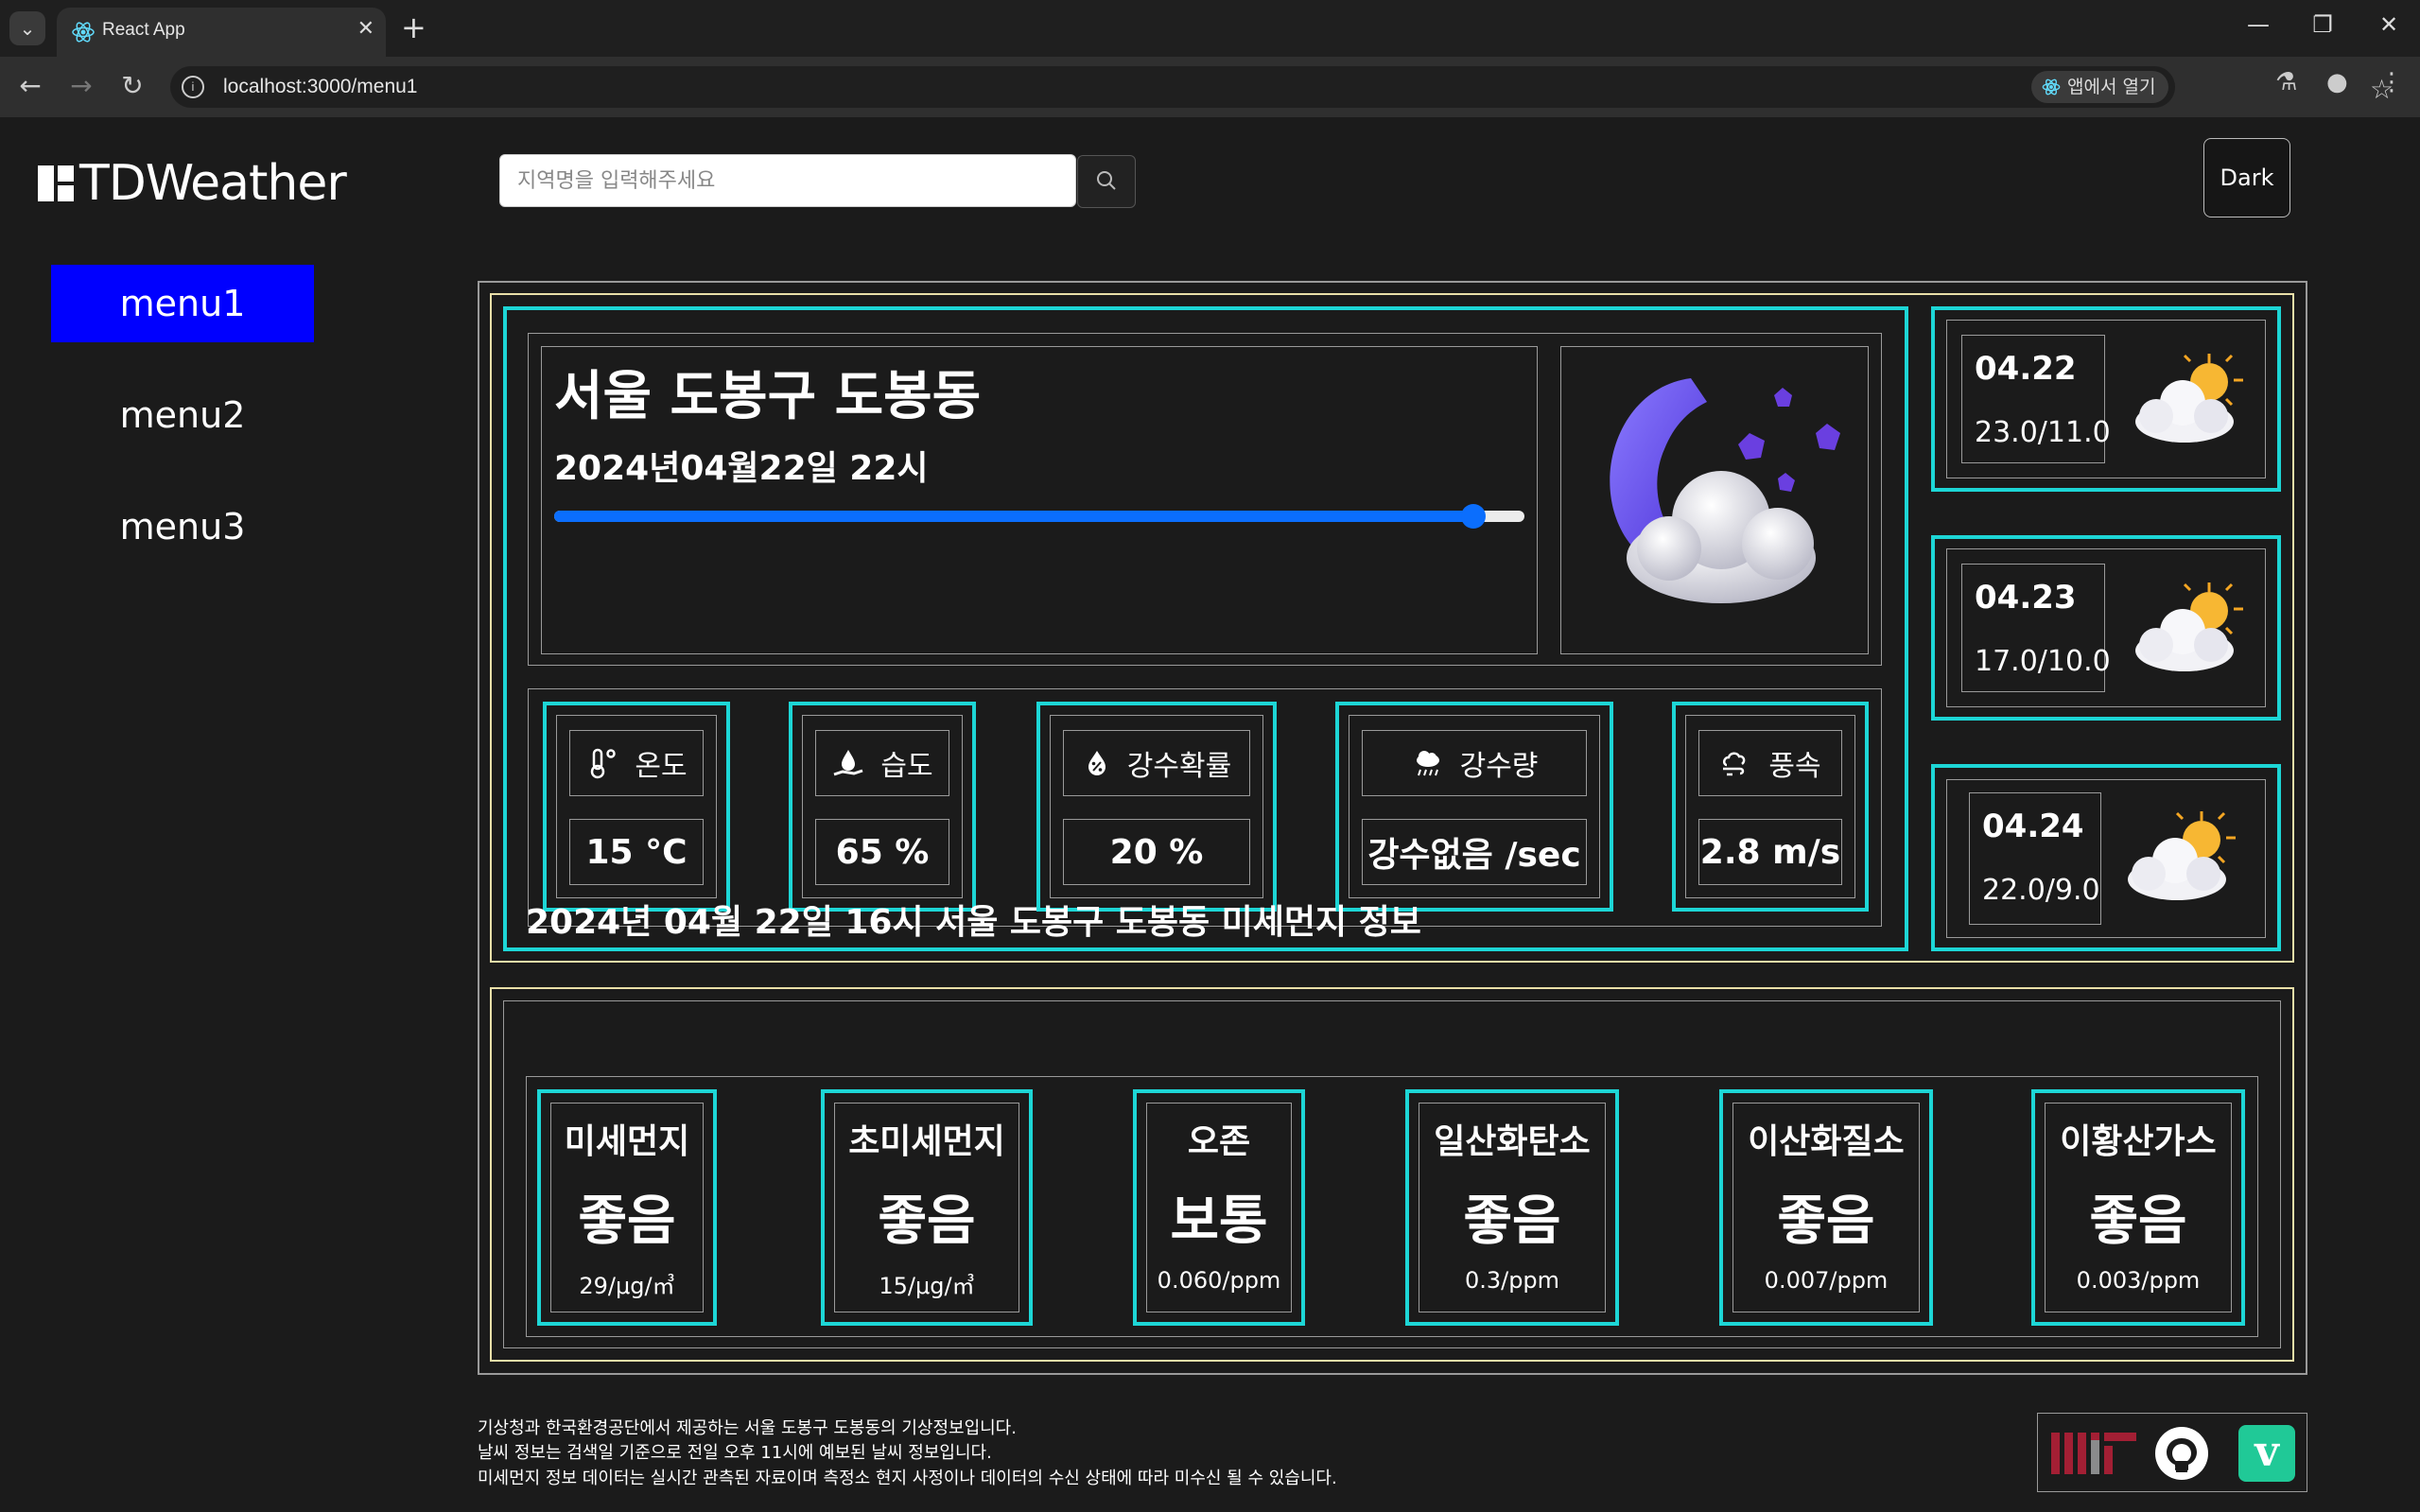 The image size is (2420, 1512). Describe the element at coordinates (56, 183) in the screenshot. I see `logo-grid-icon` at that location.